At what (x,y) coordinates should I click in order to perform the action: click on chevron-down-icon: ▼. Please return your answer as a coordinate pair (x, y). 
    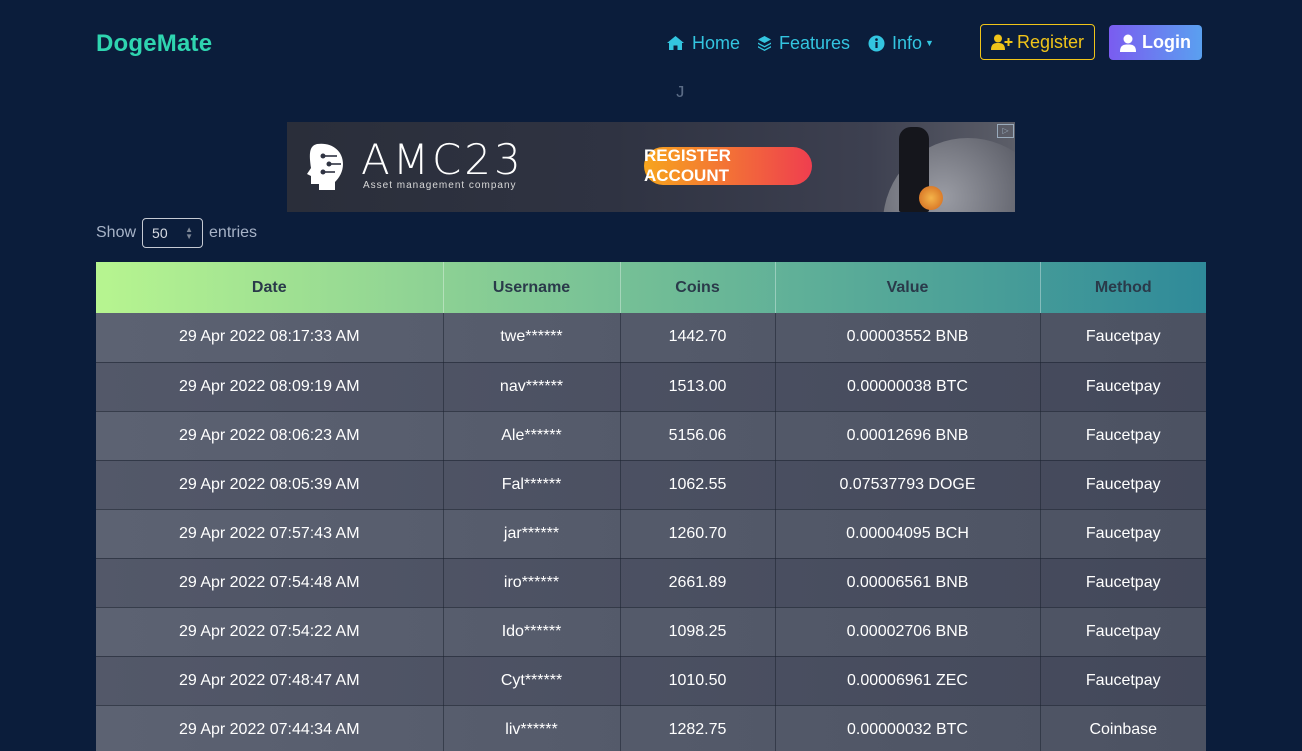
    Looking at the image, I should click on (929, 43).